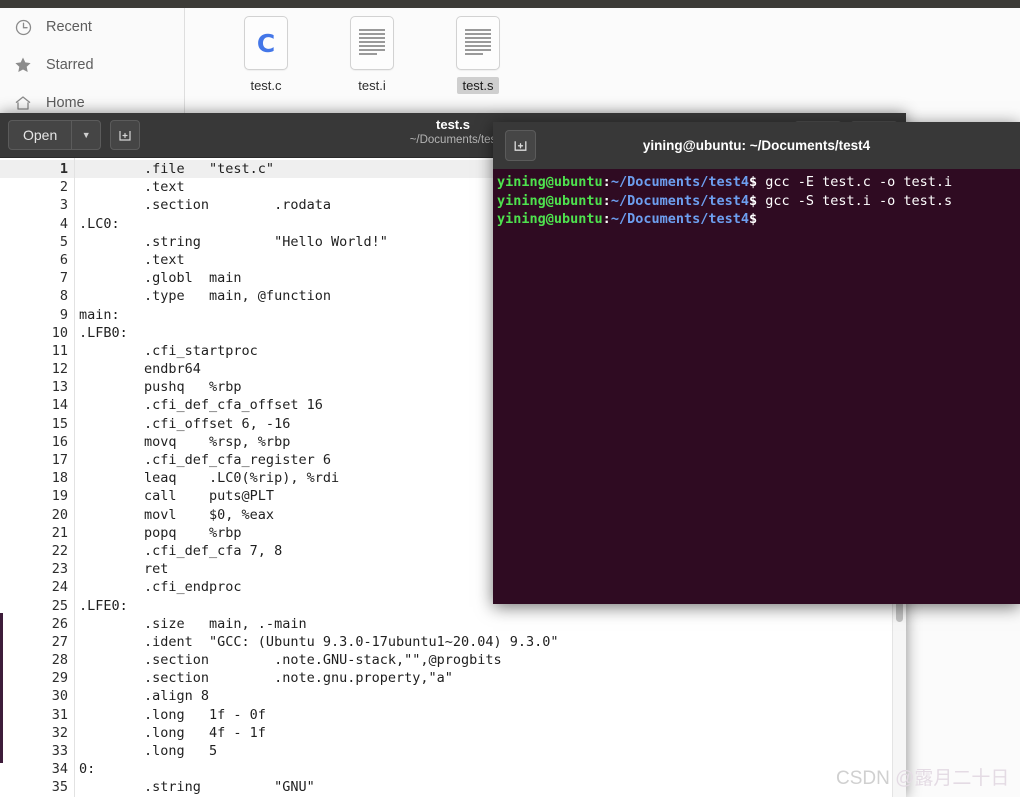  Describe the element at coordinates (23, 65) in the screenshot. I see `star-icon` at that location.